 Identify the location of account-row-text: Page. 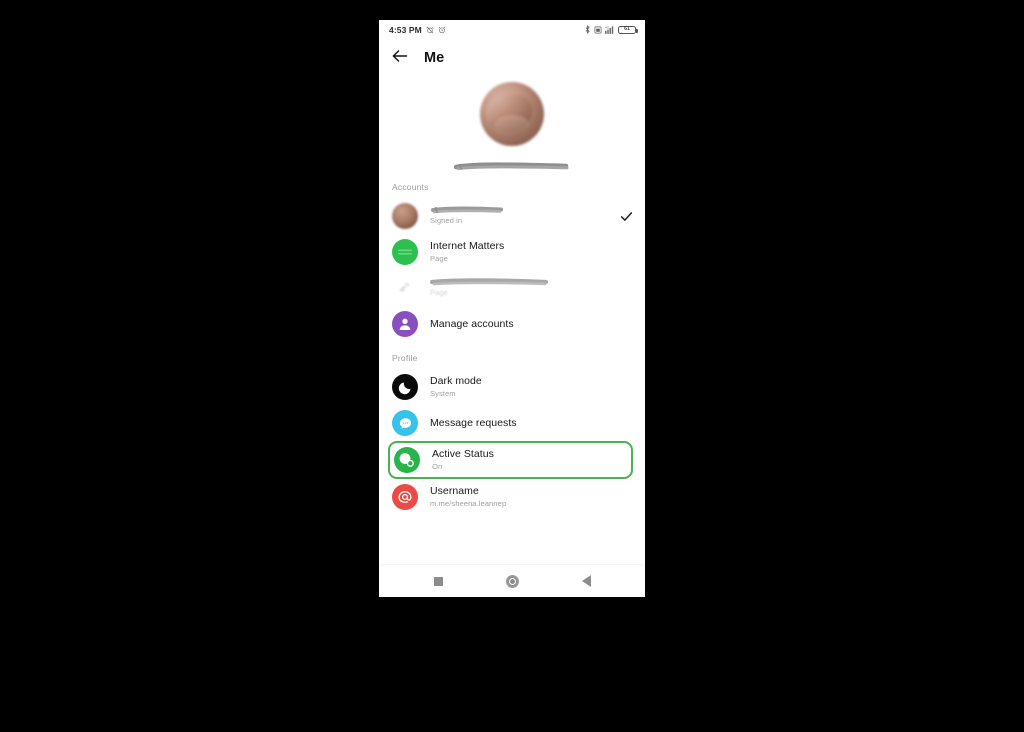
(527, 288).